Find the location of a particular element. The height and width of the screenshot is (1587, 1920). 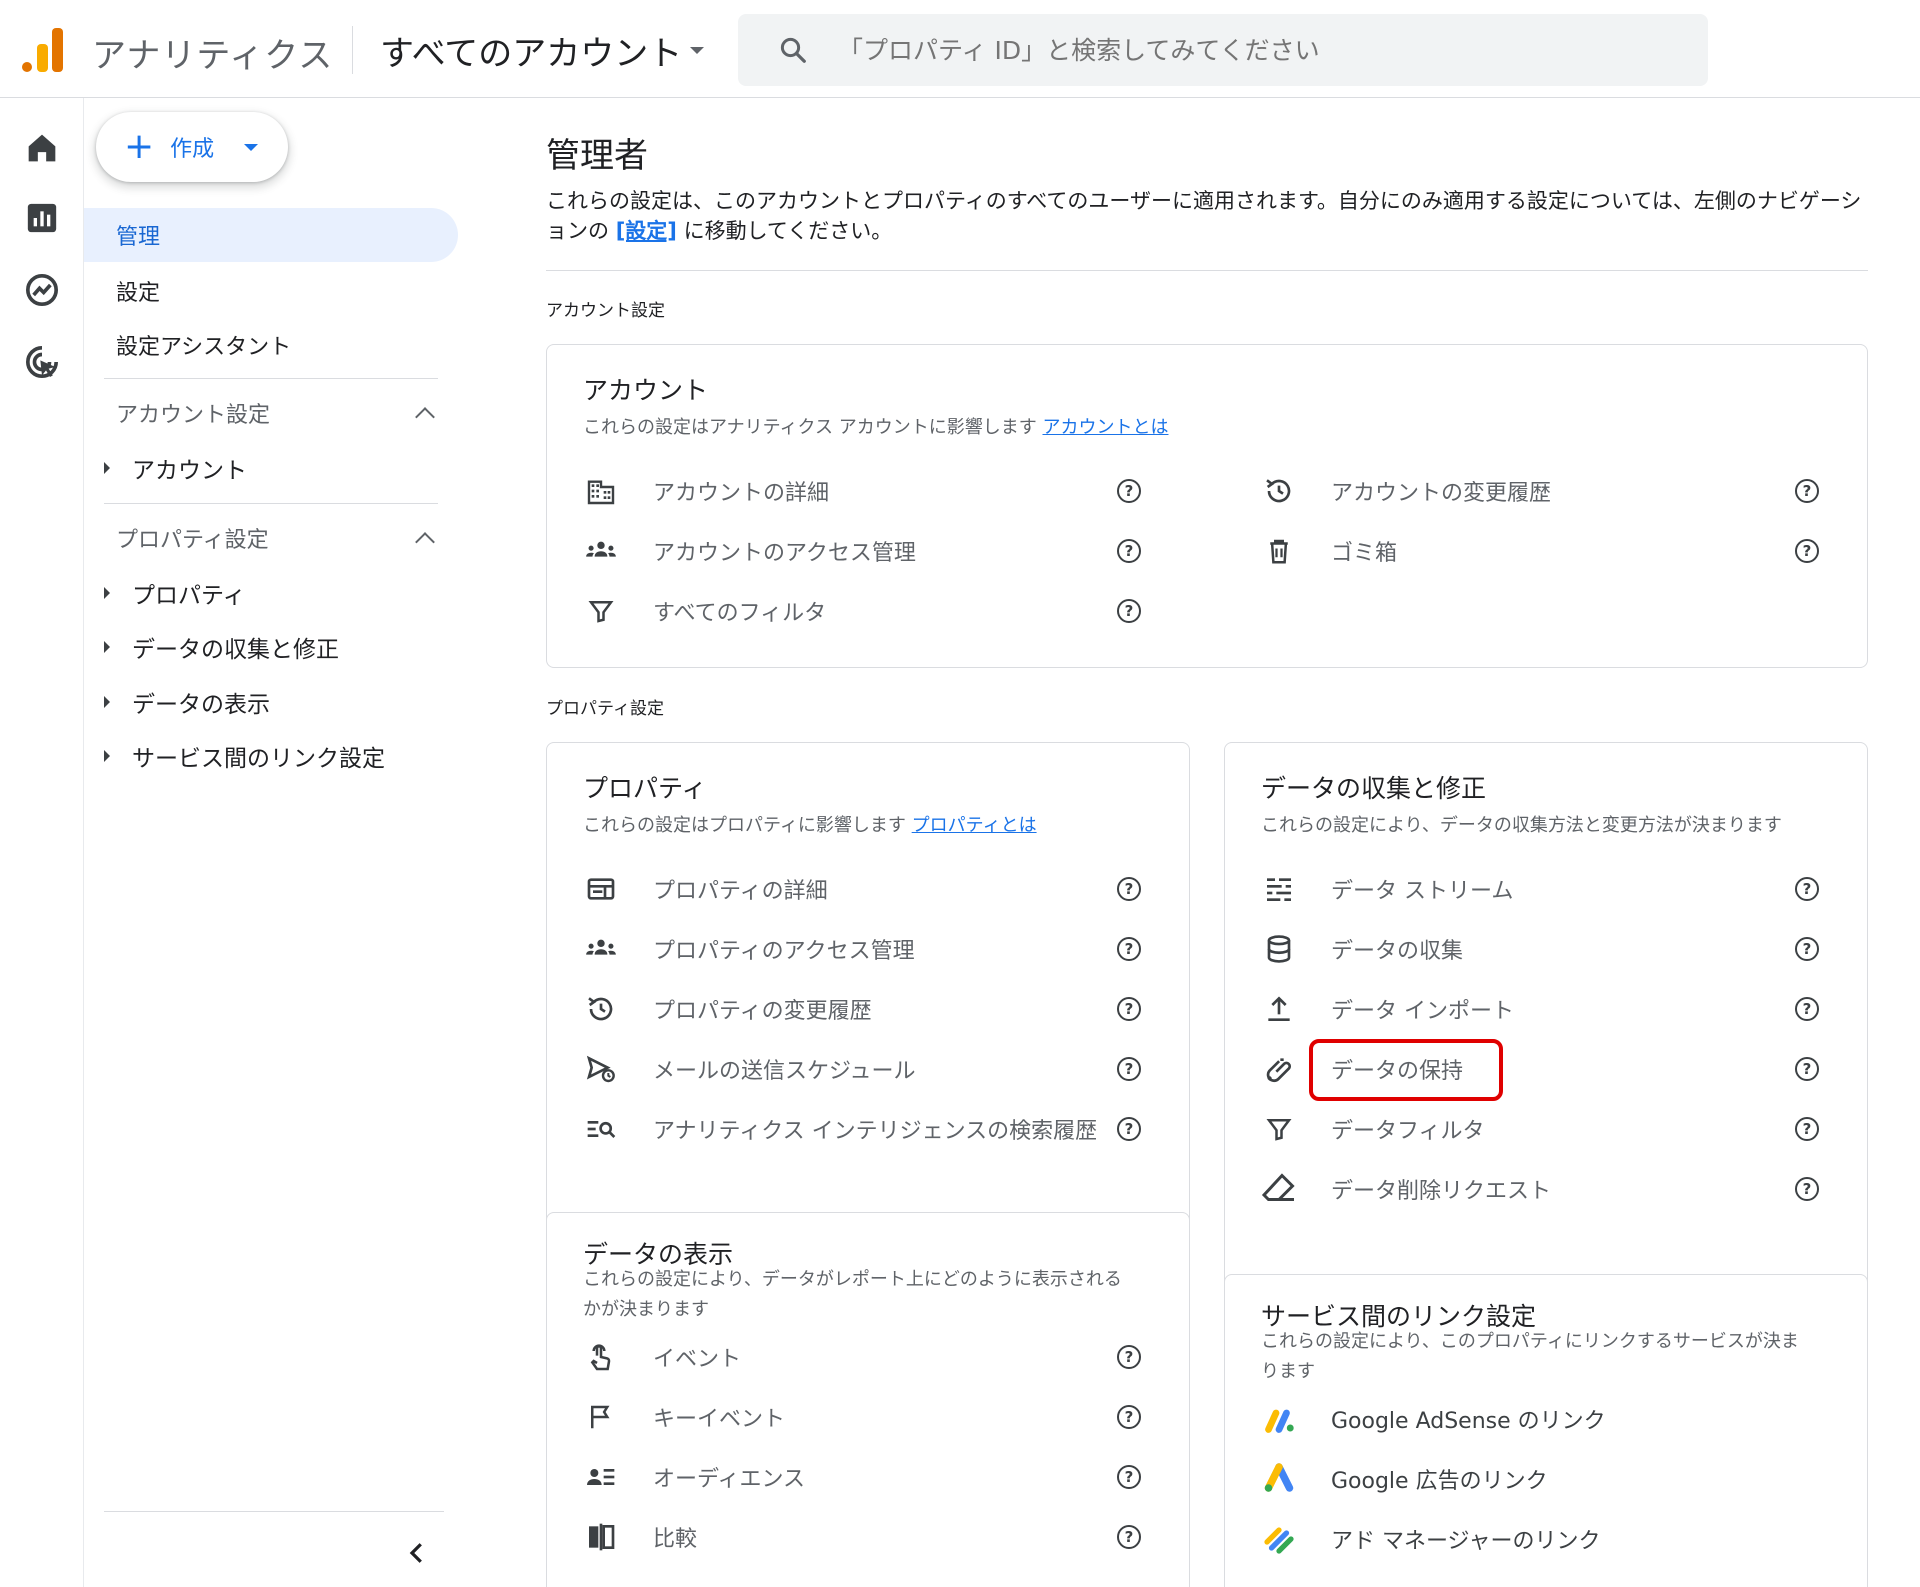

ad-manager-links-item: アド マネージャーのリンク is located at coordinates (1430, 1539).